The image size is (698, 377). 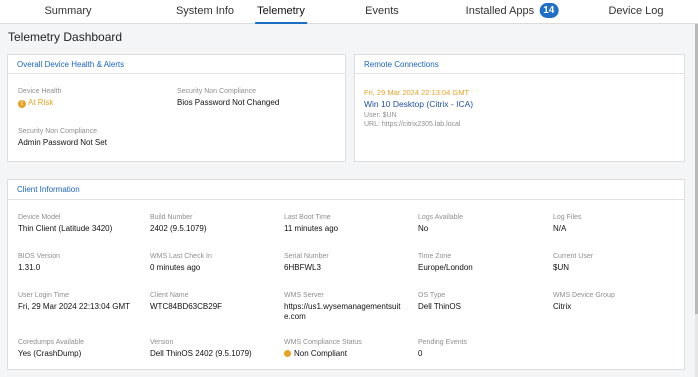 What do you see at coordinates (320, 353) in the screenshot?
I see `wms-compliance-status: Non Compliant` at bounding box center [320, 353].